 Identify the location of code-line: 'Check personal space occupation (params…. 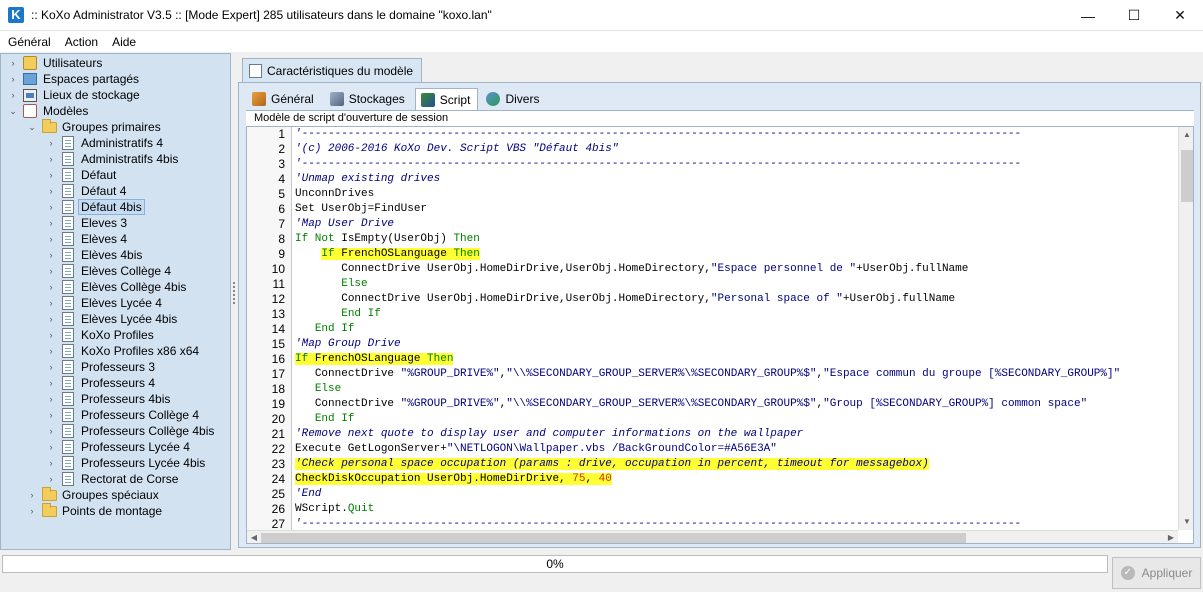
(612, 464).